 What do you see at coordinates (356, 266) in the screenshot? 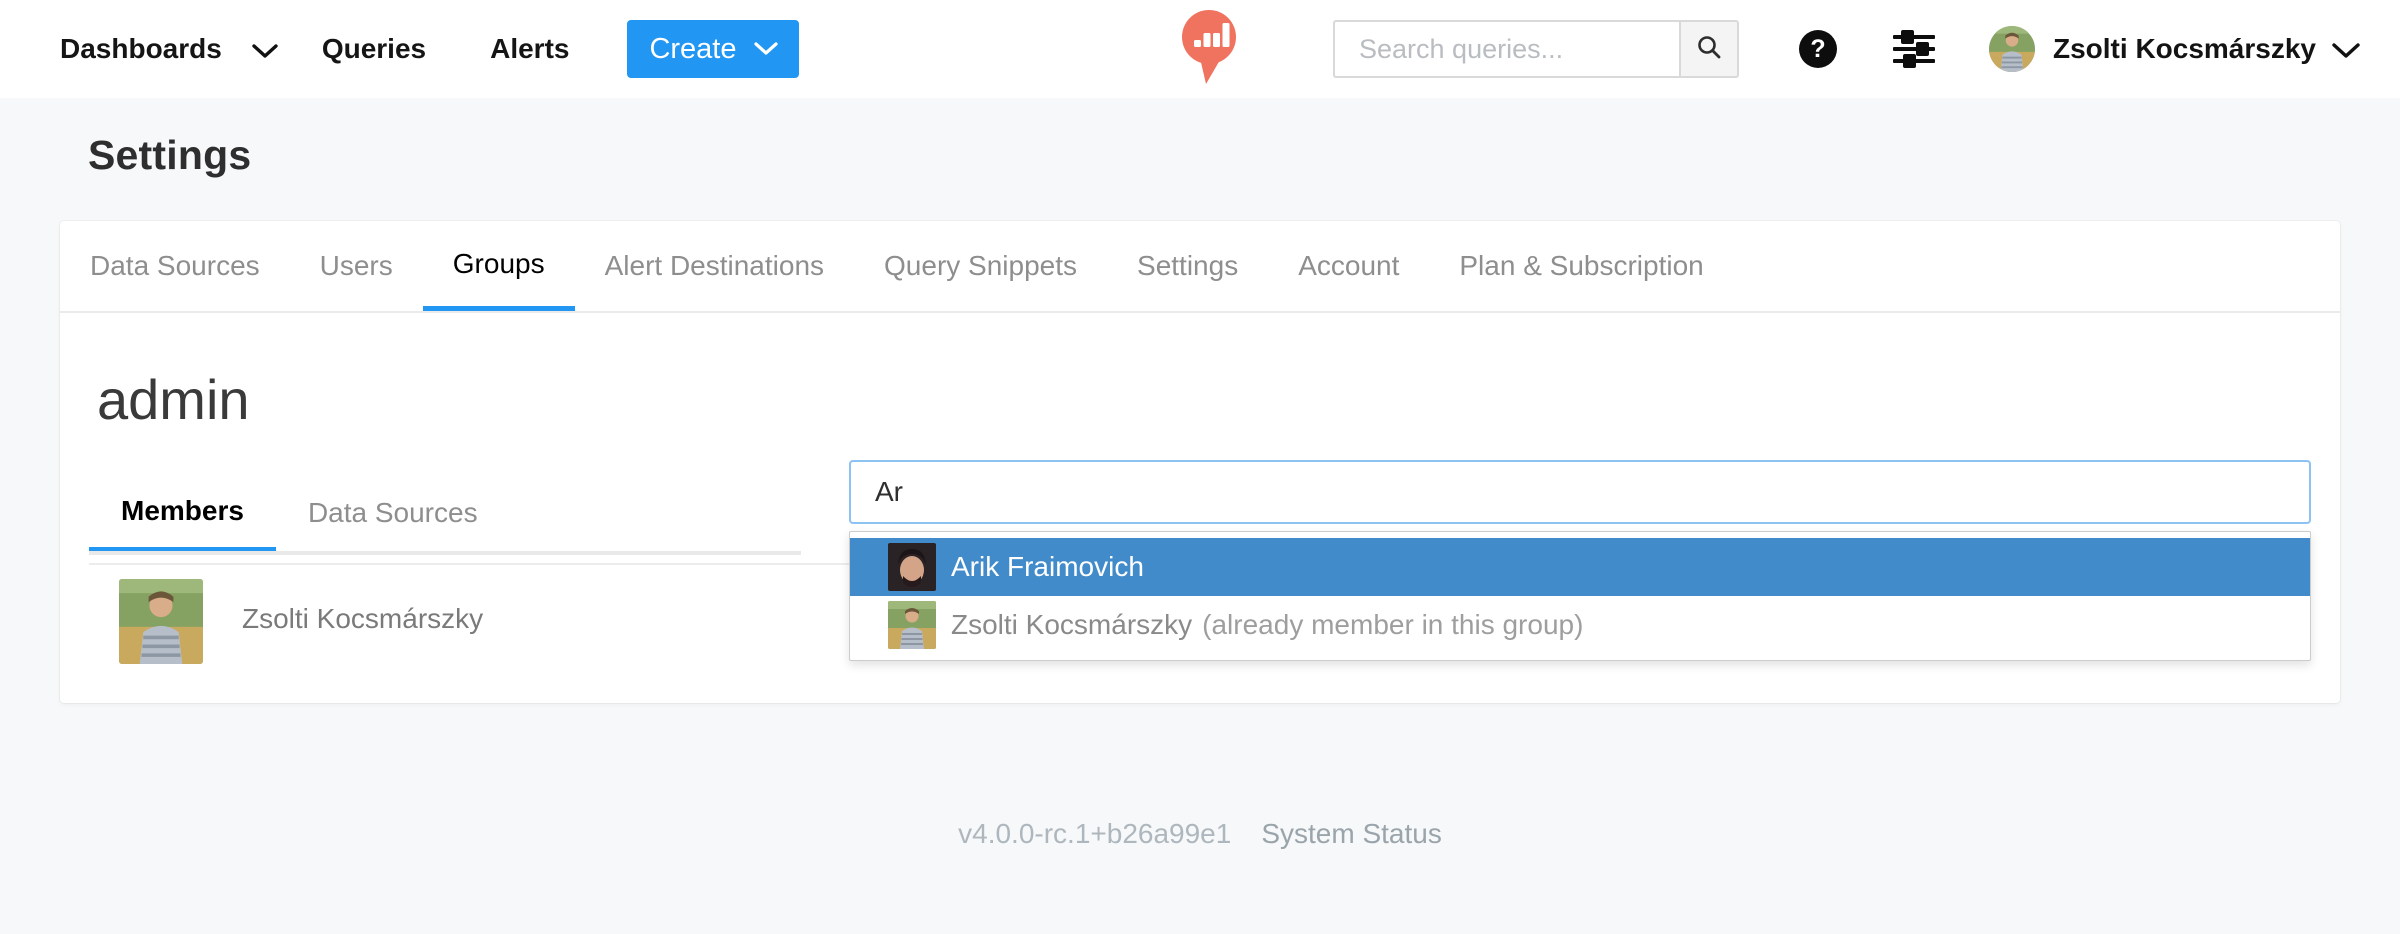
I see `tab-users: Users` at bounding box center [356, 266].